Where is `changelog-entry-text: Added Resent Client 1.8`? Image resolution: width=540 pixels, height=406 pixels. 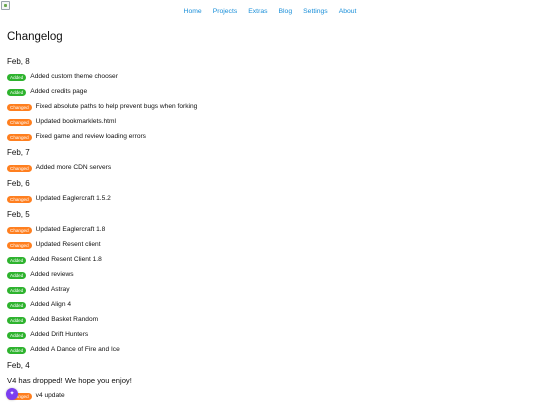 changelog-entry-text: Added Resent Client 1.8 is located at coordinates (66, 259).